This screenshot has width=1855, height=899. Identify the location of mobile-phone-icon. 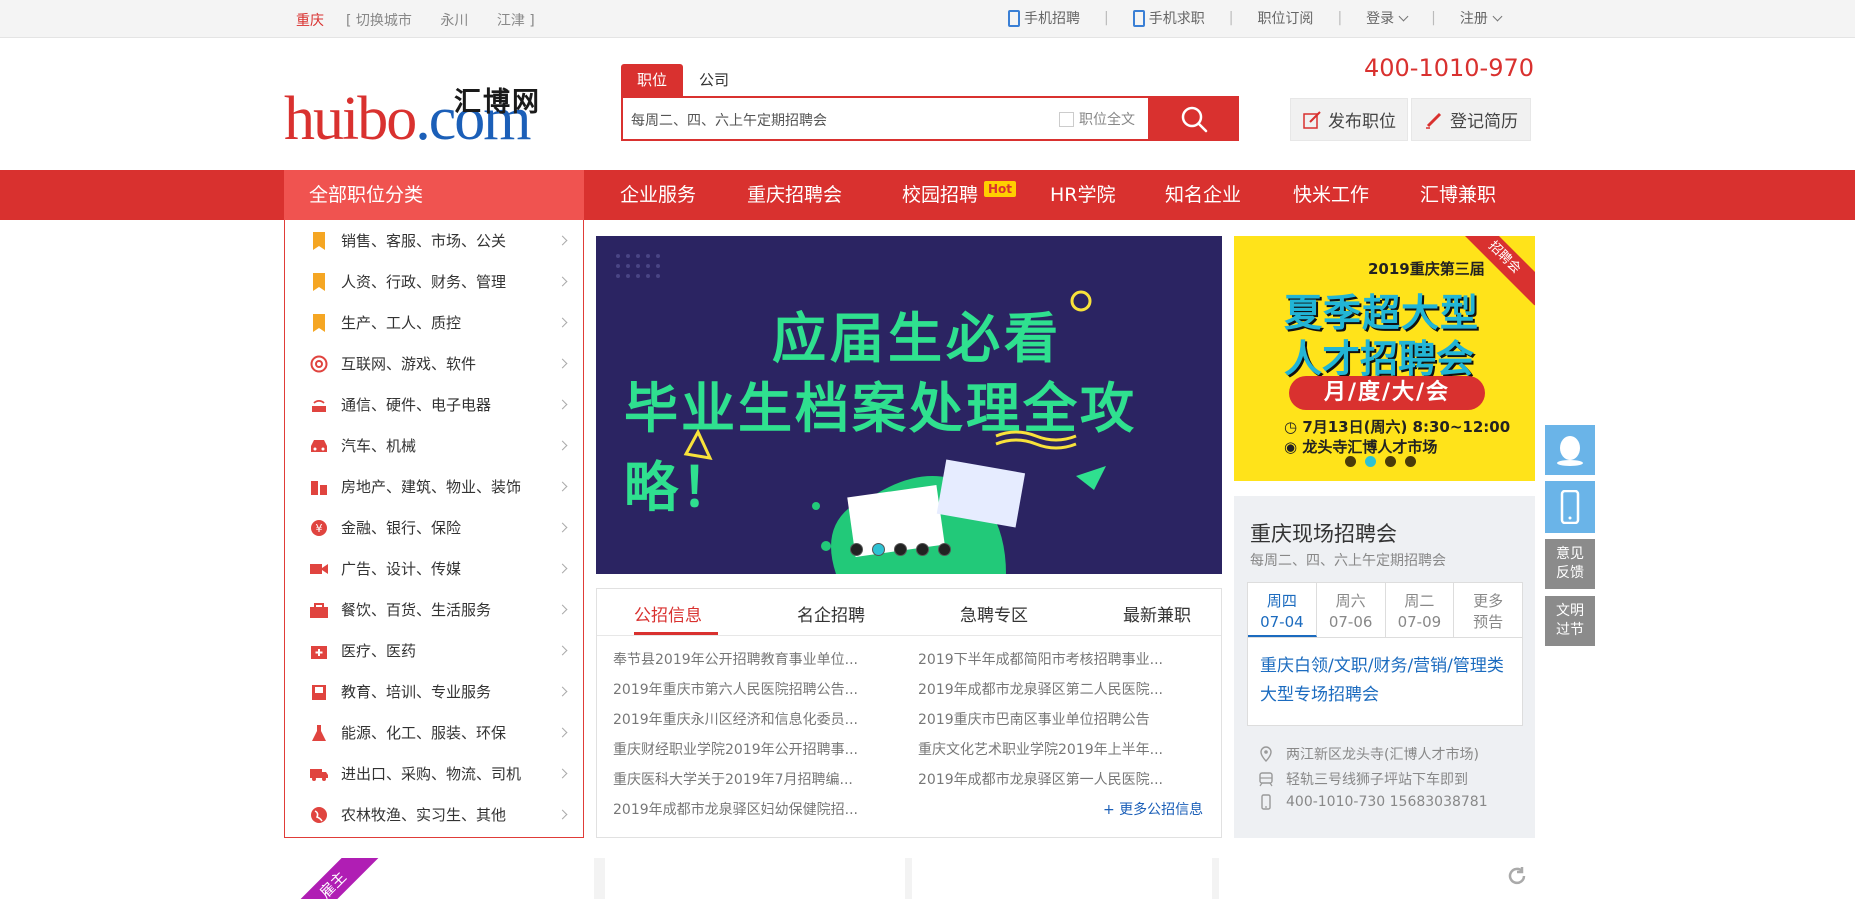
(1266, 802).